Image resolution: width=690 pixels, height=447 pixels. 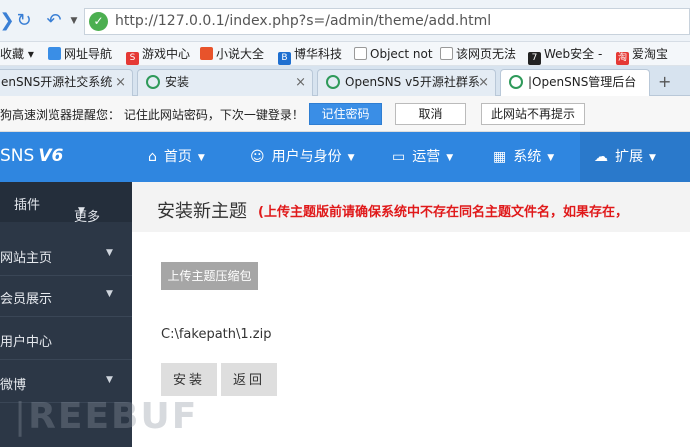 I want to click on app-header: SNS V6 ⌂ 首页 ▼ ☺ 用户与身份 ▼ ▭ 运营 ▼ ▦ 系统 ▼ ☁ 扩展 ▼, so click(x=345, y=157).